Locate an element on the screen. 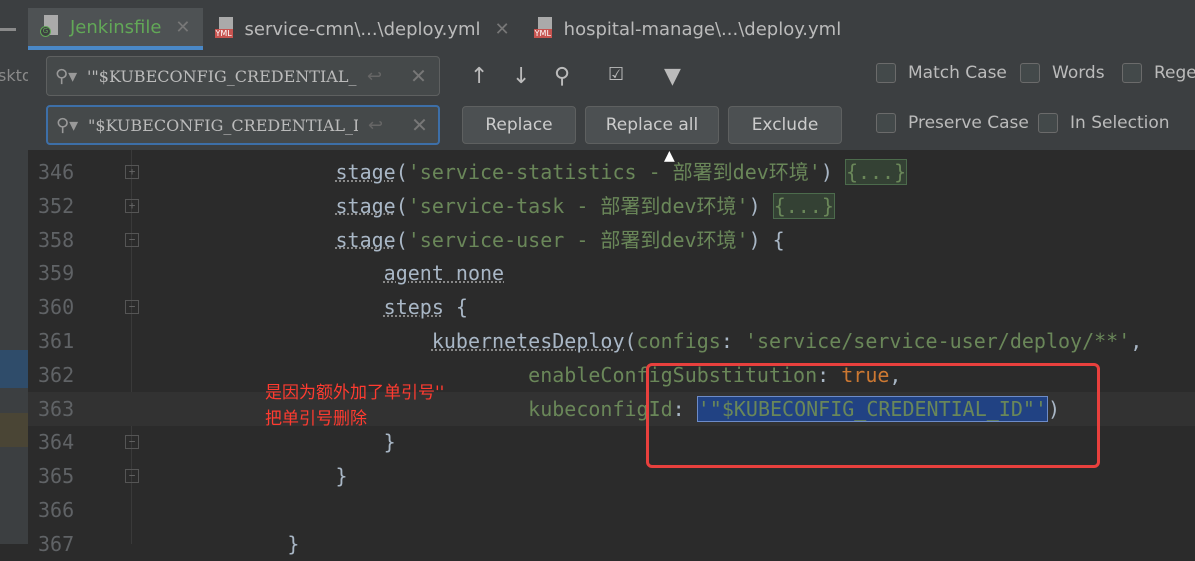 The height and width of the screenshot is (561, 1195). line-number: 352 is located at coordinates (56, 205).